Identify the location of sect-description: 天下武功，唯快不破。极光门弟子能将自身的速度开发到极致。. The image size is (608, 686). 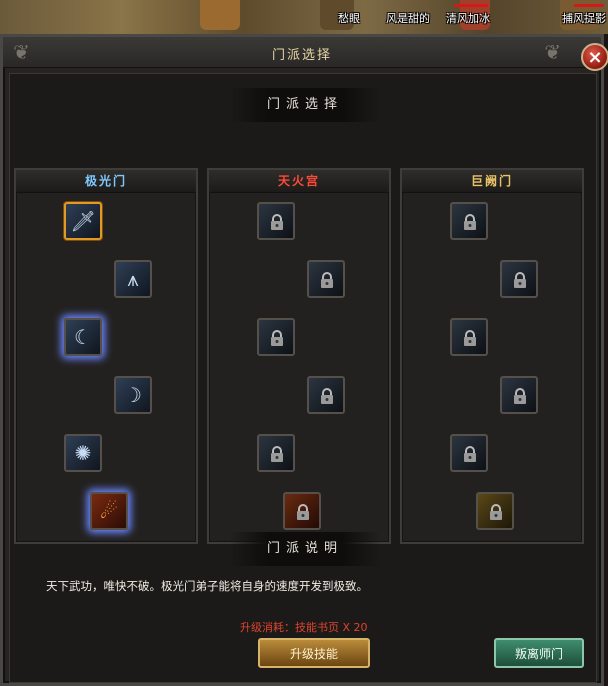
(207, 586).